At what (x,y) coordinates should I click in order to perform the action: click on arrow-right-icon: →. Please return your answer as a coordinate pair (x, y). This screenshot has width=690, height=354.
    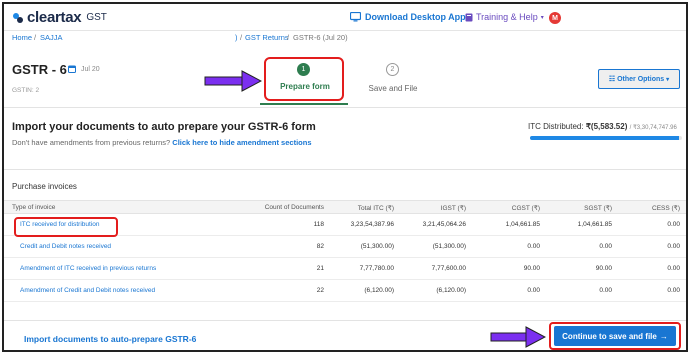
    Looking at the image, I should click on (663, 336).